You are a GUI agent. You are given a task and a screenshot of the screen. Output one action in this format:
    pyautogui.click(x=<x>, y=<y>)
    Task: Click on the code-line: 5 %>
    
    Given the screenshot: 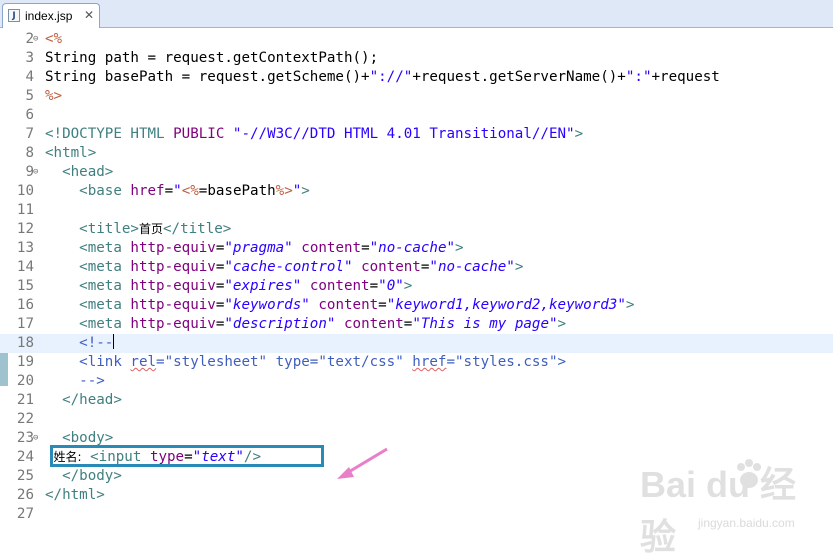 What is the action you would take?
    pyautogui.click(x=416, y=96)
    